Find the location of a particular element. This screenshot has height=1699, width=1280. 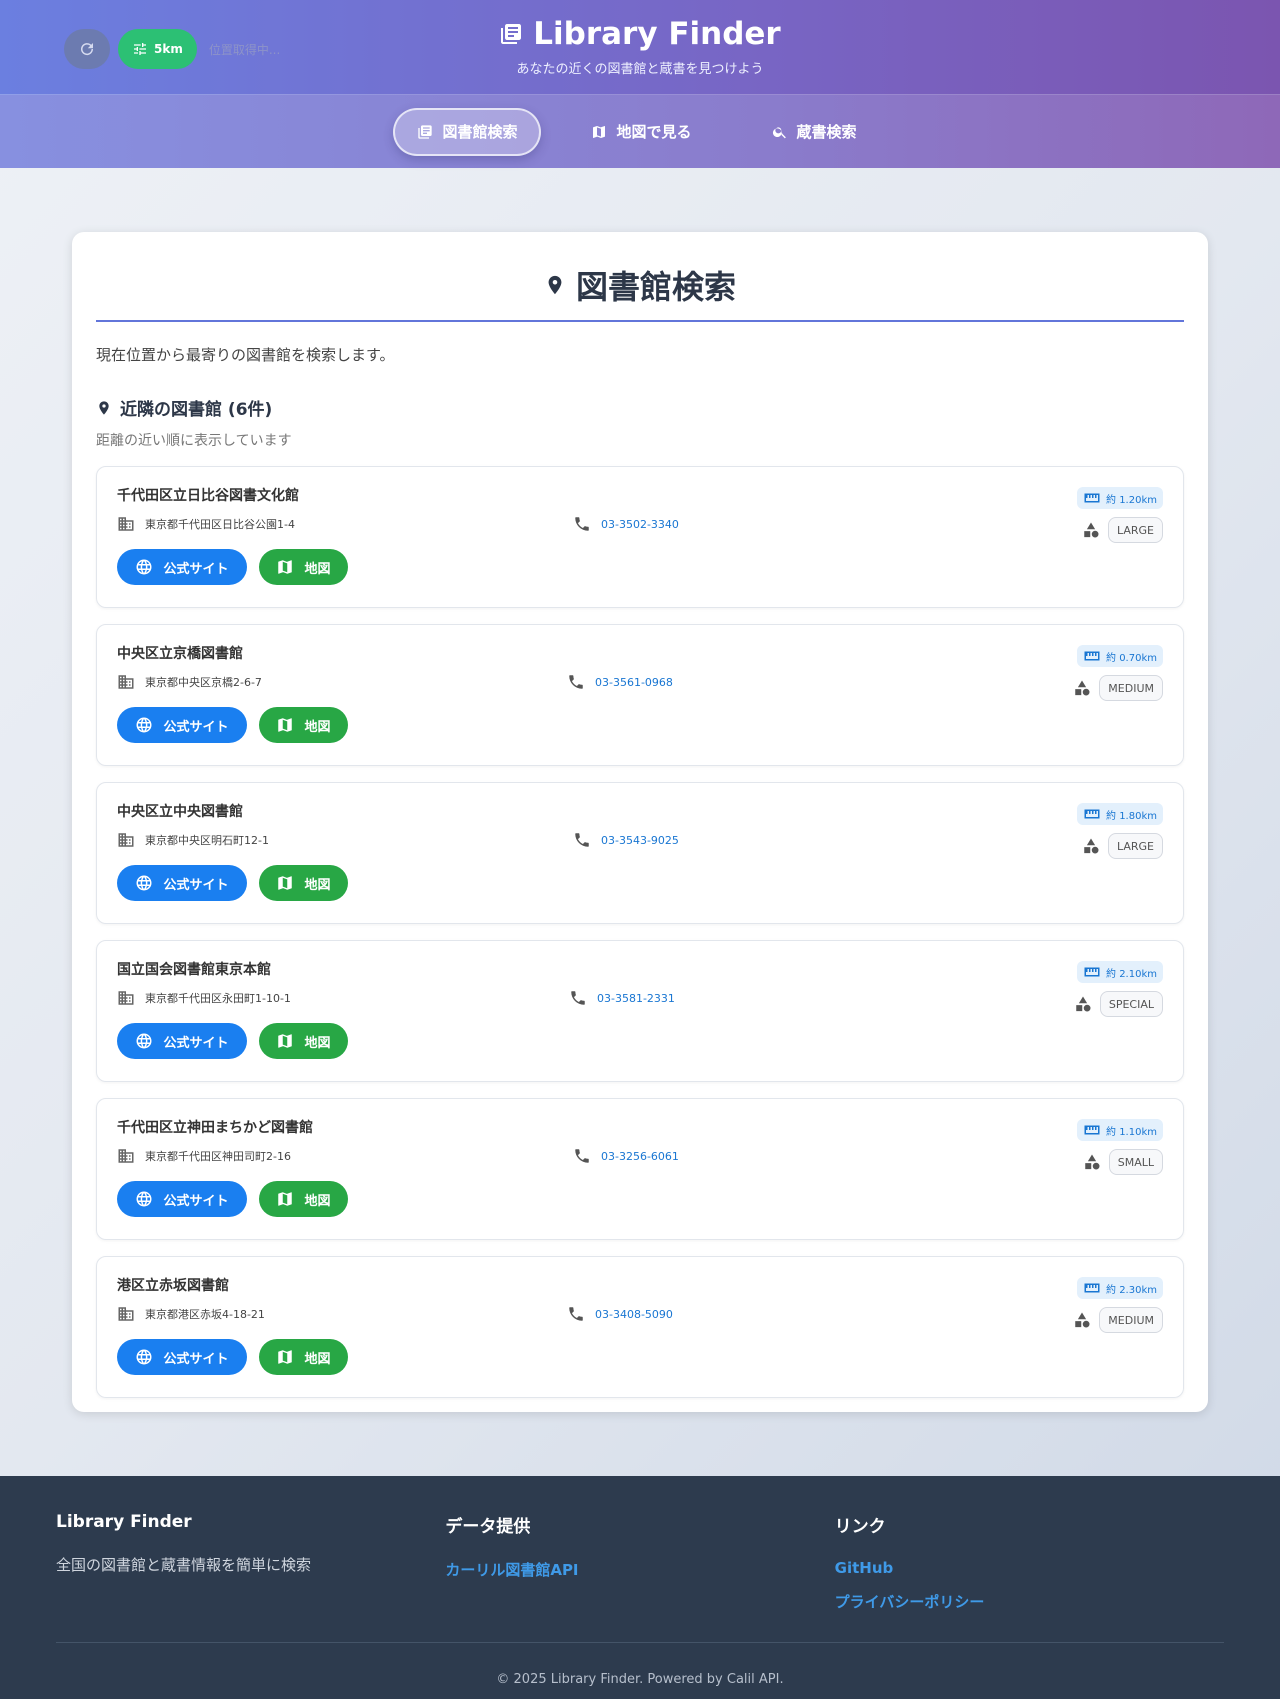

distance-badge: 約 2.30km is located at coordinates (1120, 1288).